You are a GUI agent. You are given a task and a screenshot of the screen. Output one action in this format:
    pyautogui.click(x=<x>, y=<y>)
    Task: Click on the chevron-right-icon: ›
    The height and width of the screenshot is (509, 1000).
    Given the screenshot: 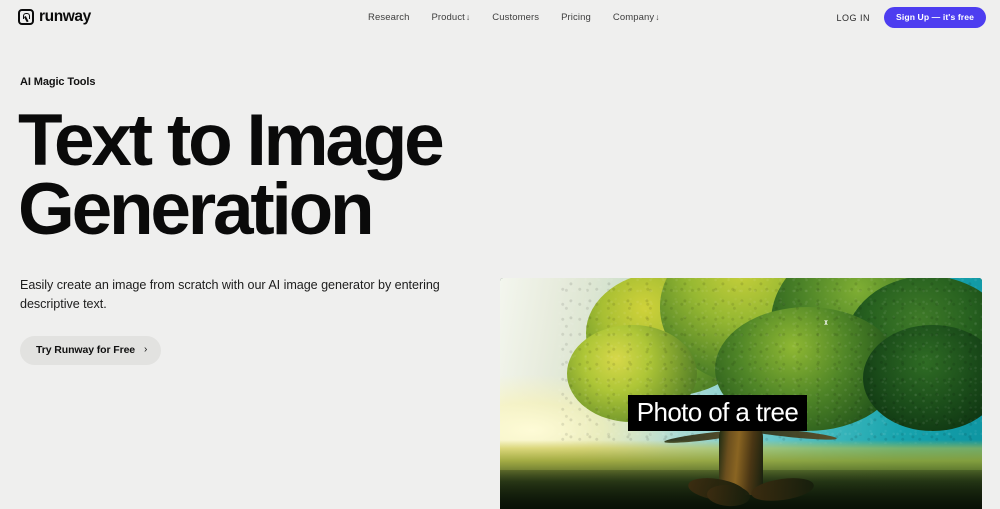 What is the action you would take?
    pyautogui.click(x=146, y=349)
    